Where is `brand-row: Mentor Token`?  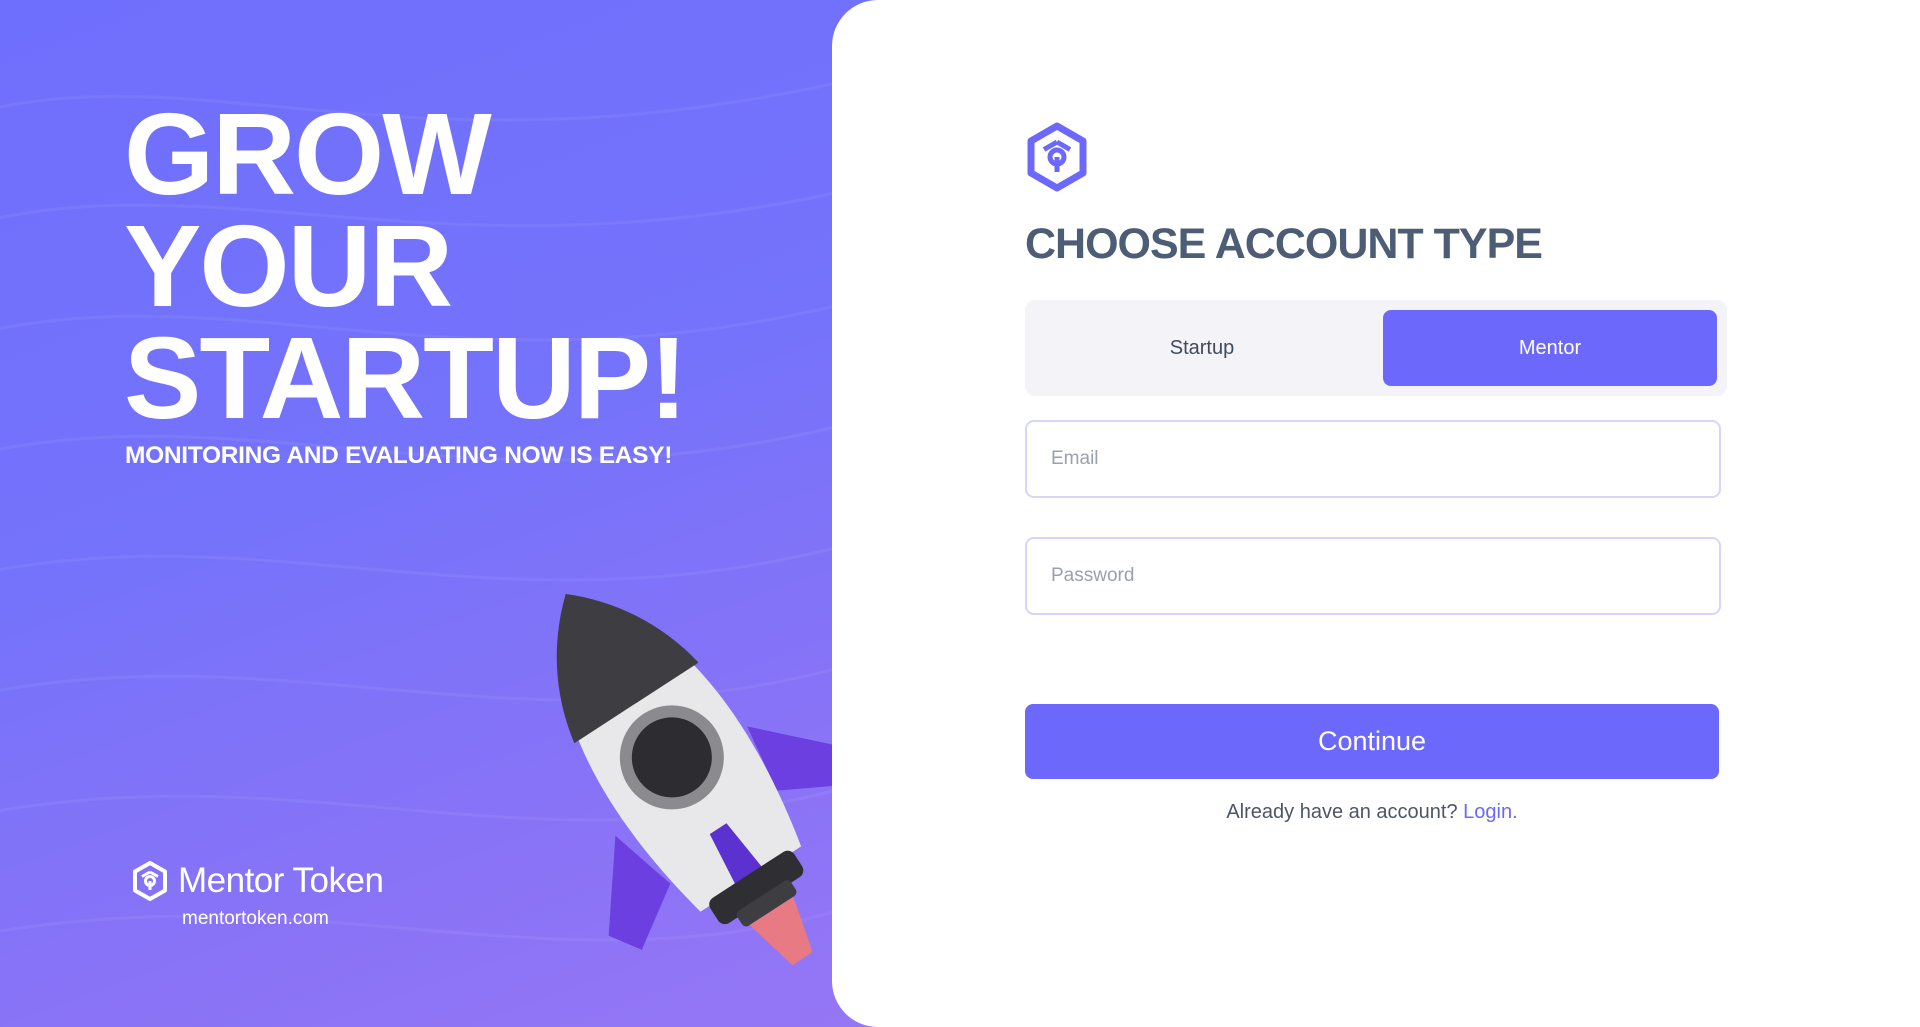
brand-row: Mentor Token is located at coordinates (257, 881).